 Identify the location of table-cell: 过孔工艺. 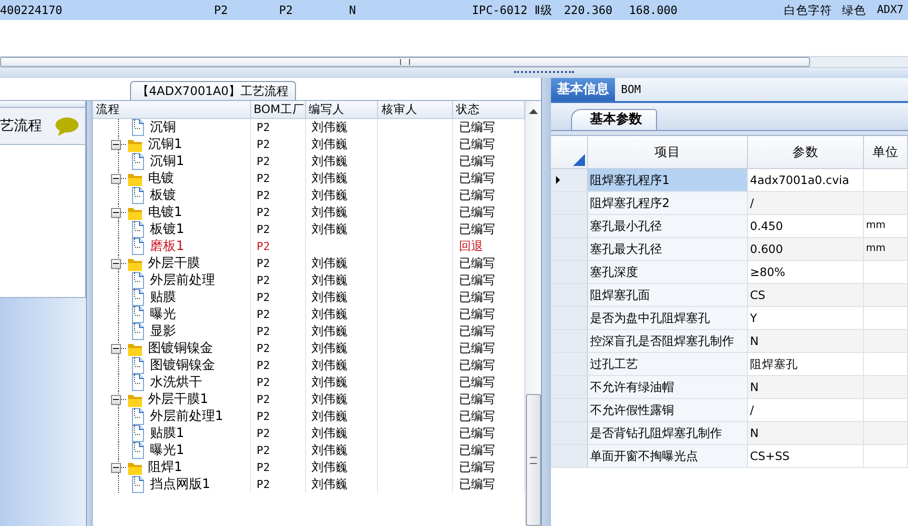
(668, 364).